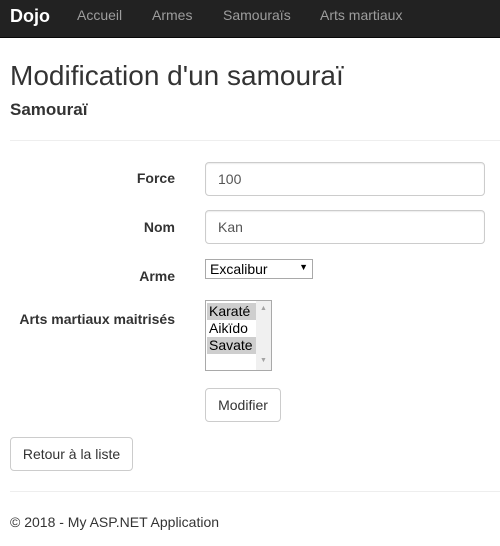  What do you see at coordinates (345, 227) in the screenshot?
I see `nom-input` at bounding box center [345, 227].